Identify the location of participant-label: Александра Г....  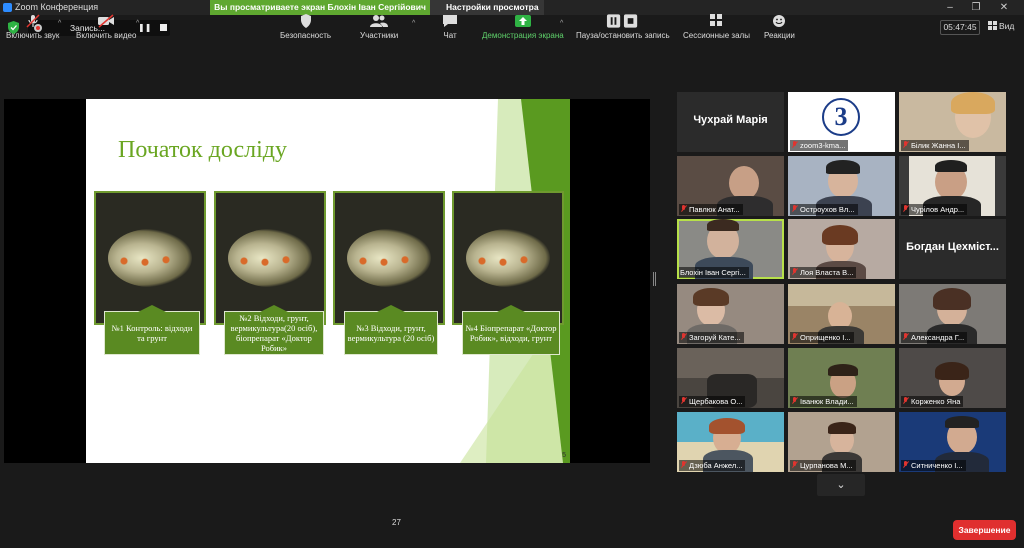
(934, 337).